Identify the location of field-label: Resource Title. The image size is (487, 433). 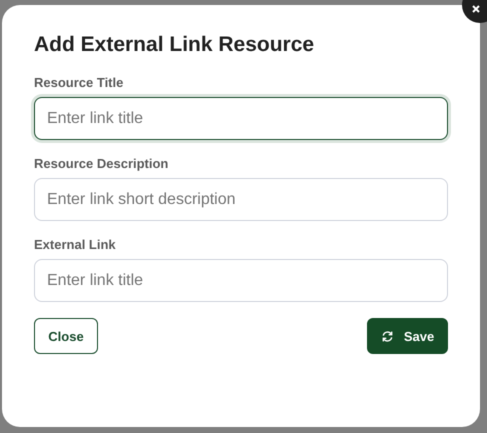
(79, 82).